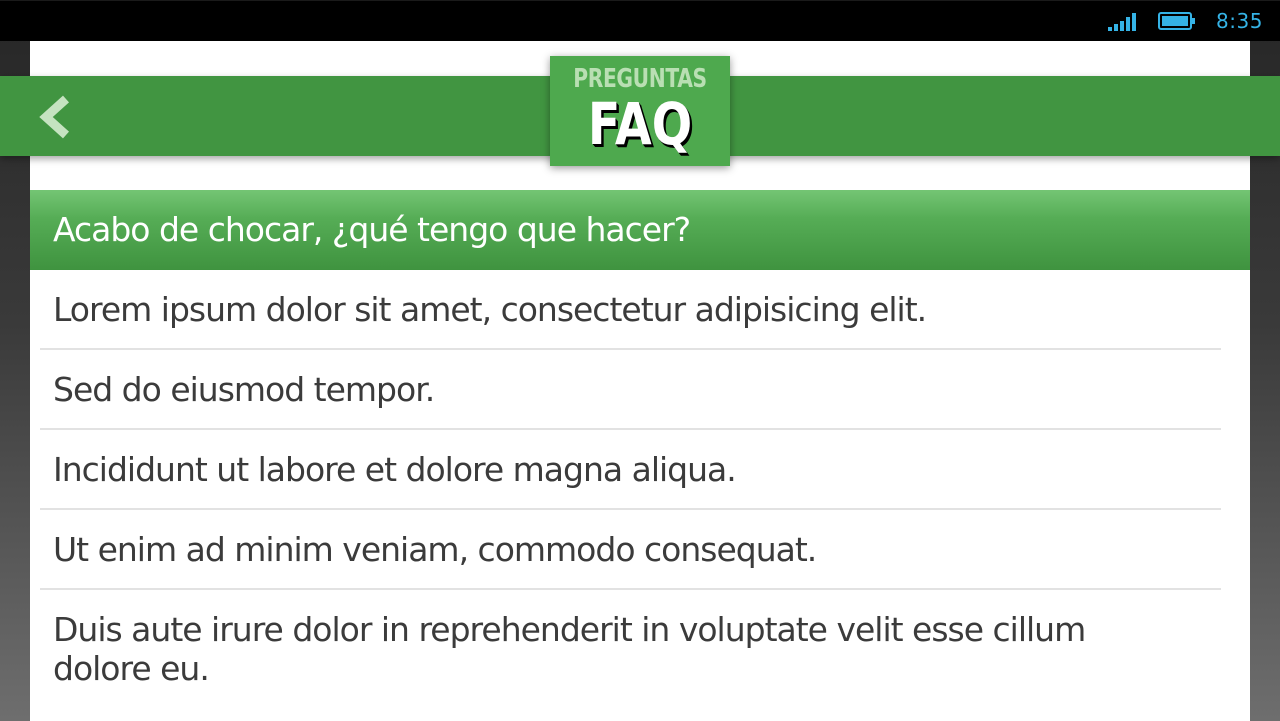 The width and height of the screenshot is (1280, 721). I want to click on signal-icon, so click(1122, 22).